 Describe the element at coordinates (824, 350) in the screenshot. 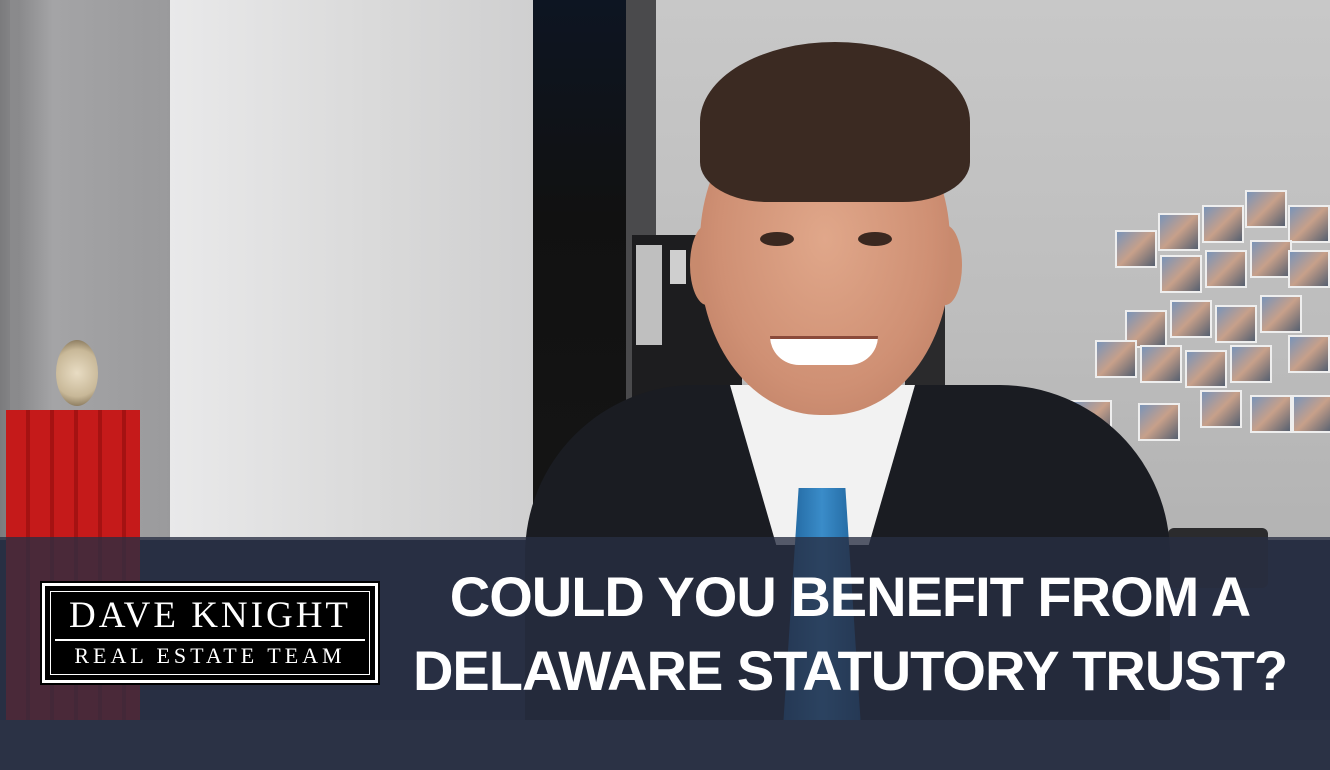

I see `presenter-smile` at that location.